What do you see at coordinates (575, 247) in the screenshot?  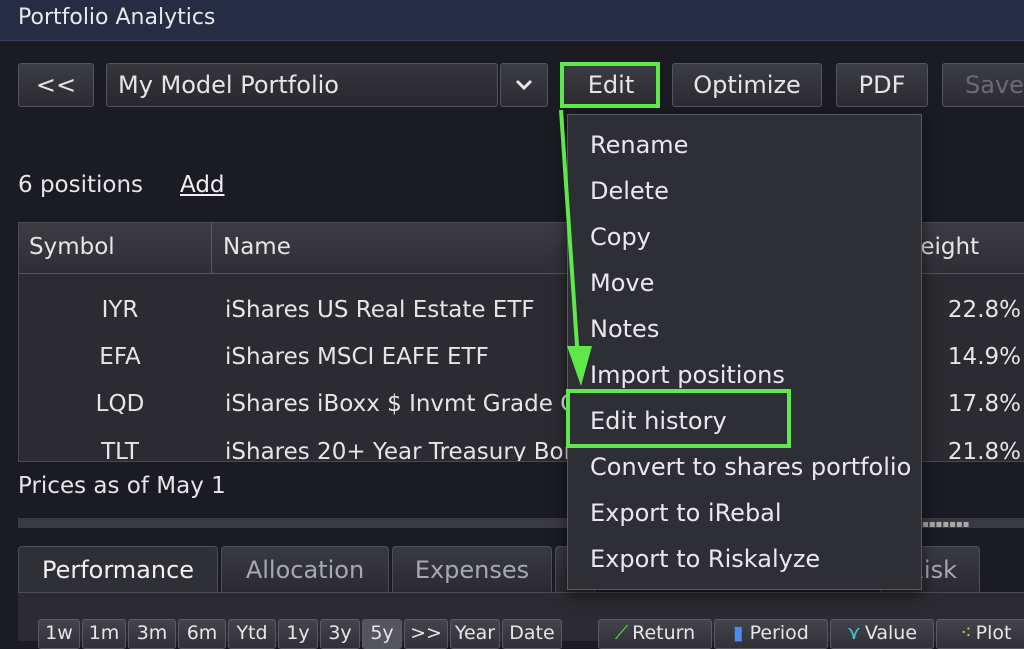 I see `annotation-arrow-icon` at bounding box center [575, 247].